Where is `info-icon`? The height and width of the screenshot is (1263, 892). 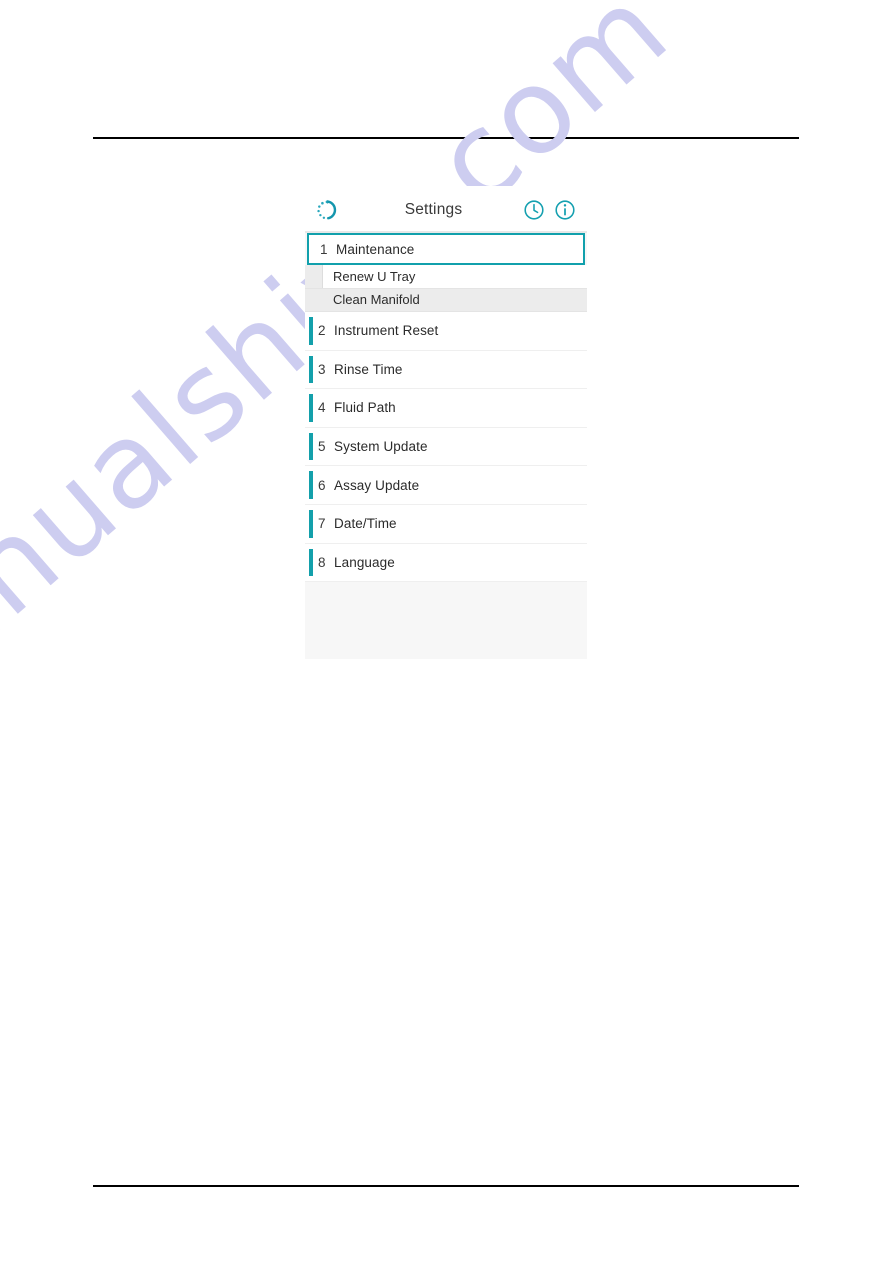
info-icon is located at coordinates (565, 210).